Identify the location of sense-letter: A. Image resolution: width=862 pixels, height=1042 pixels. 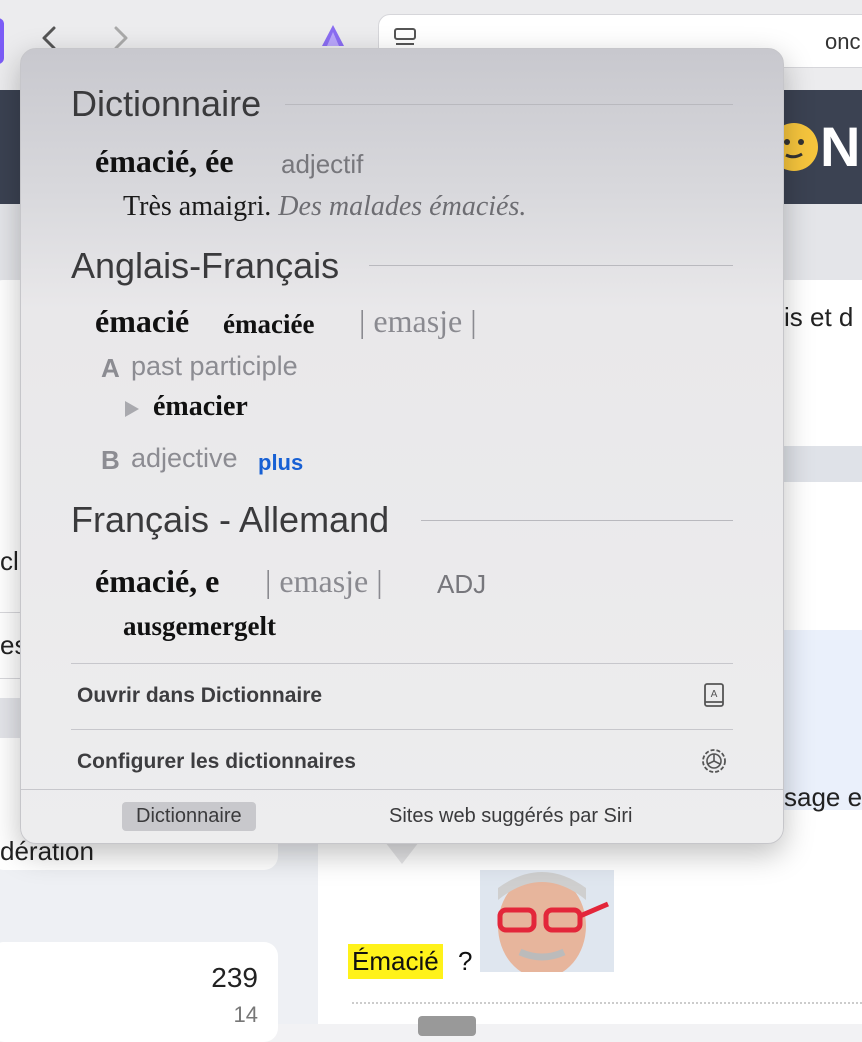
(110, 368).